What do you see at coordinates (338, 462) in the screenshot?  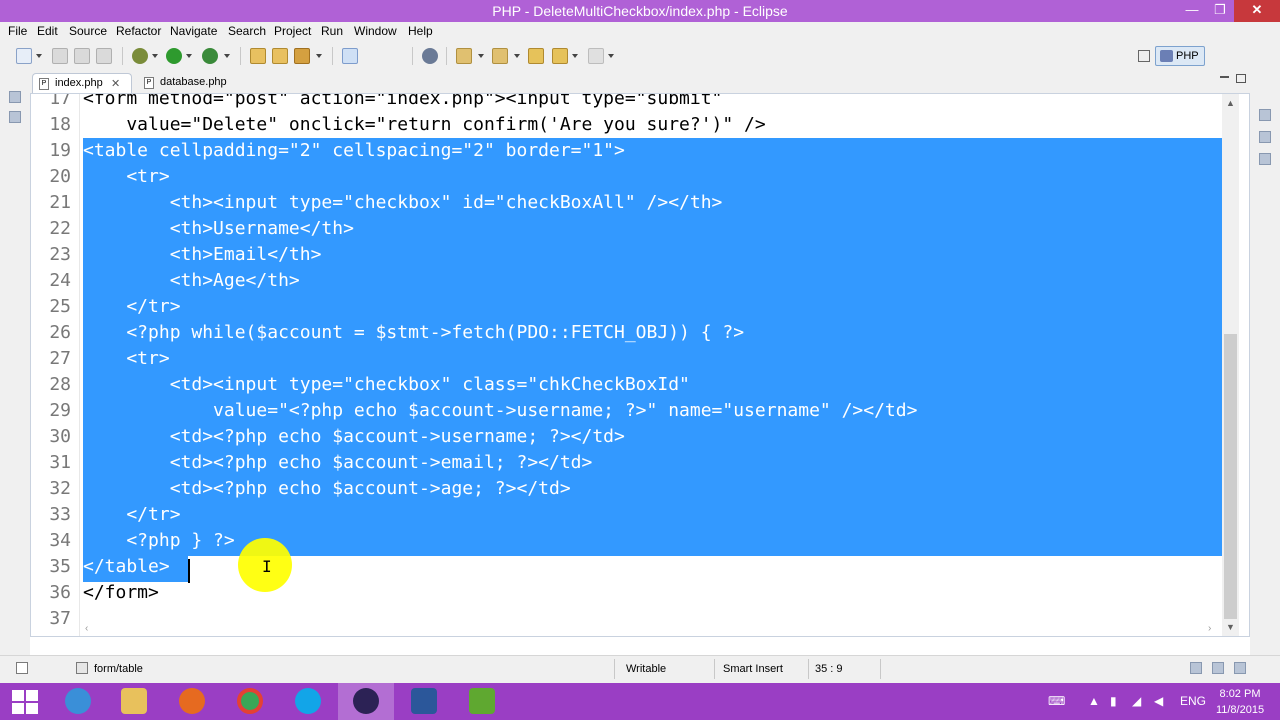 I see `code-line: <td><?php echo $account->email; ?></td>` at bounding box center [338, 462].